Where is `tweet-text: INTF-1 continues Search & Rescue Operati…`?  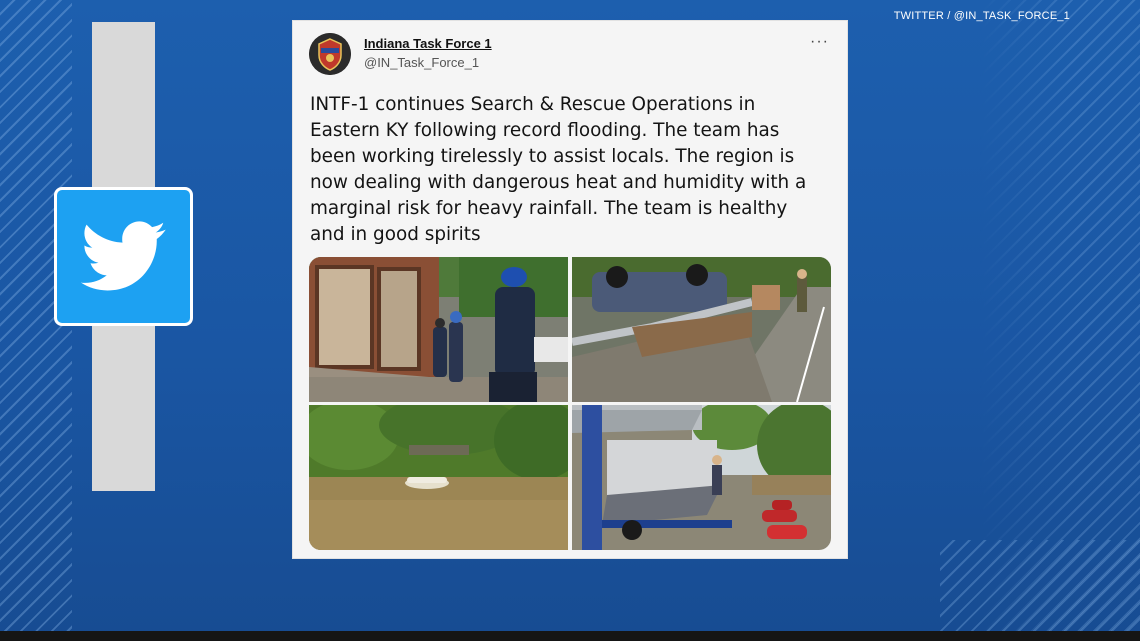
tweet-text: INTF-1 continues Search & Rescue Operati… is located at coordinates (558, 169).